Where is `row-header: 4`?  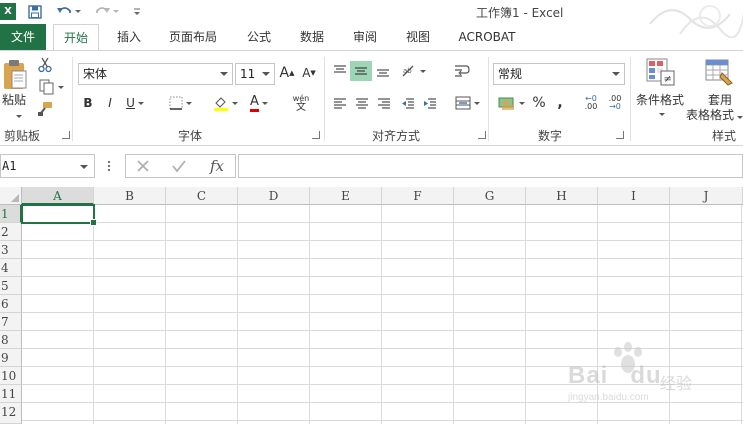
row-header: 4 is located at coordinates (11, 268).